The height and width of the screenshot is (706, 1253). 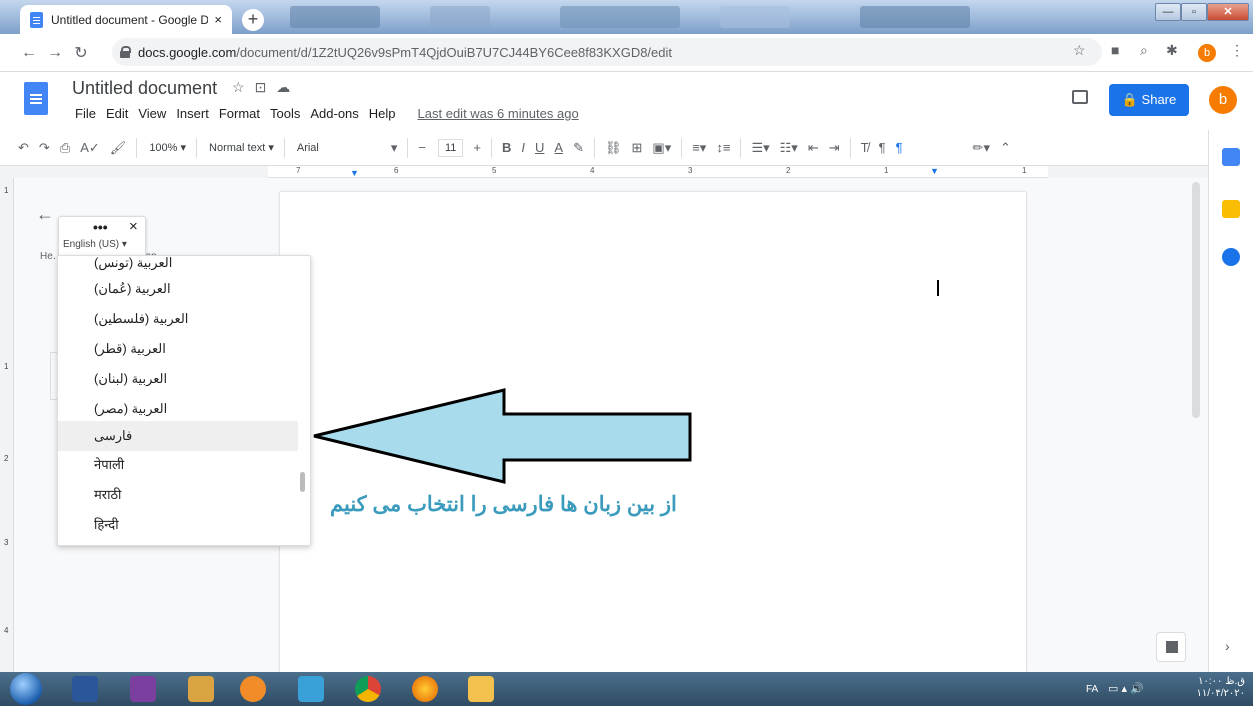 What do you see at coordinates (1171, 647) in the screenshot?
I see `explore-icon` at bounding box center [1171, 647].